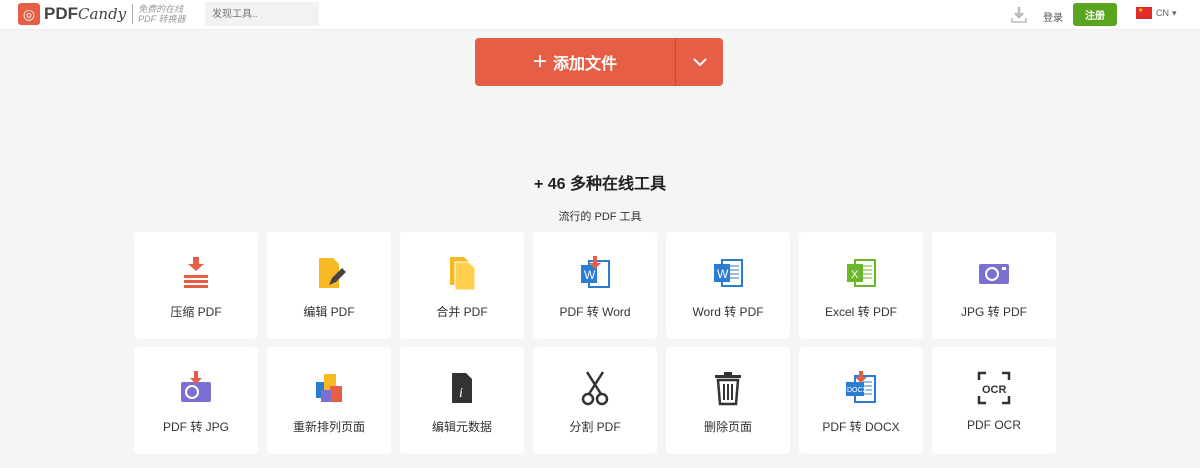 This screenshot has height=468, width=1200. I want to click on tool-card: 删除页面, so click(728, 400).